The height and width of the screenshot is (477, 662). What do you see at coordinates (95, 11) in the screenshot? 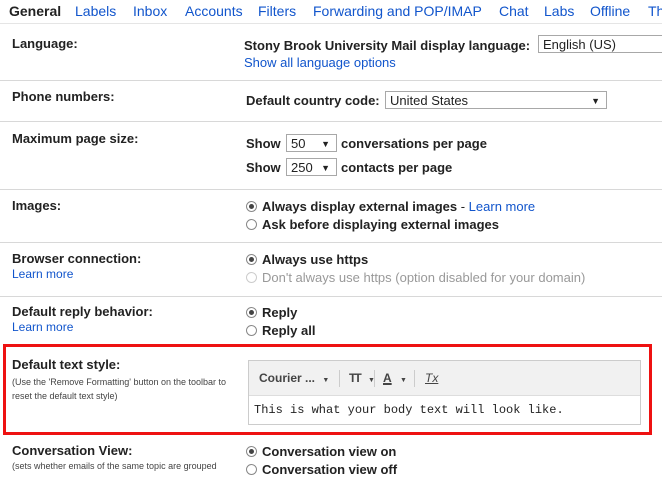
I see `tab-labels: Labels` at bounding box center [95, 11].